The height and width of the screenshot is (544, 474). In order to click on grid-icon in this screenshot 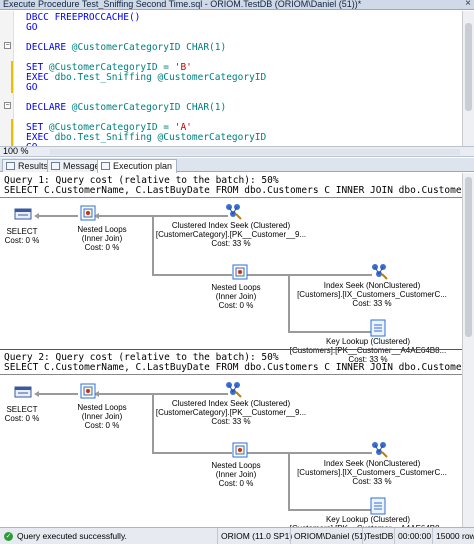, I will do `click(10, 166)`.